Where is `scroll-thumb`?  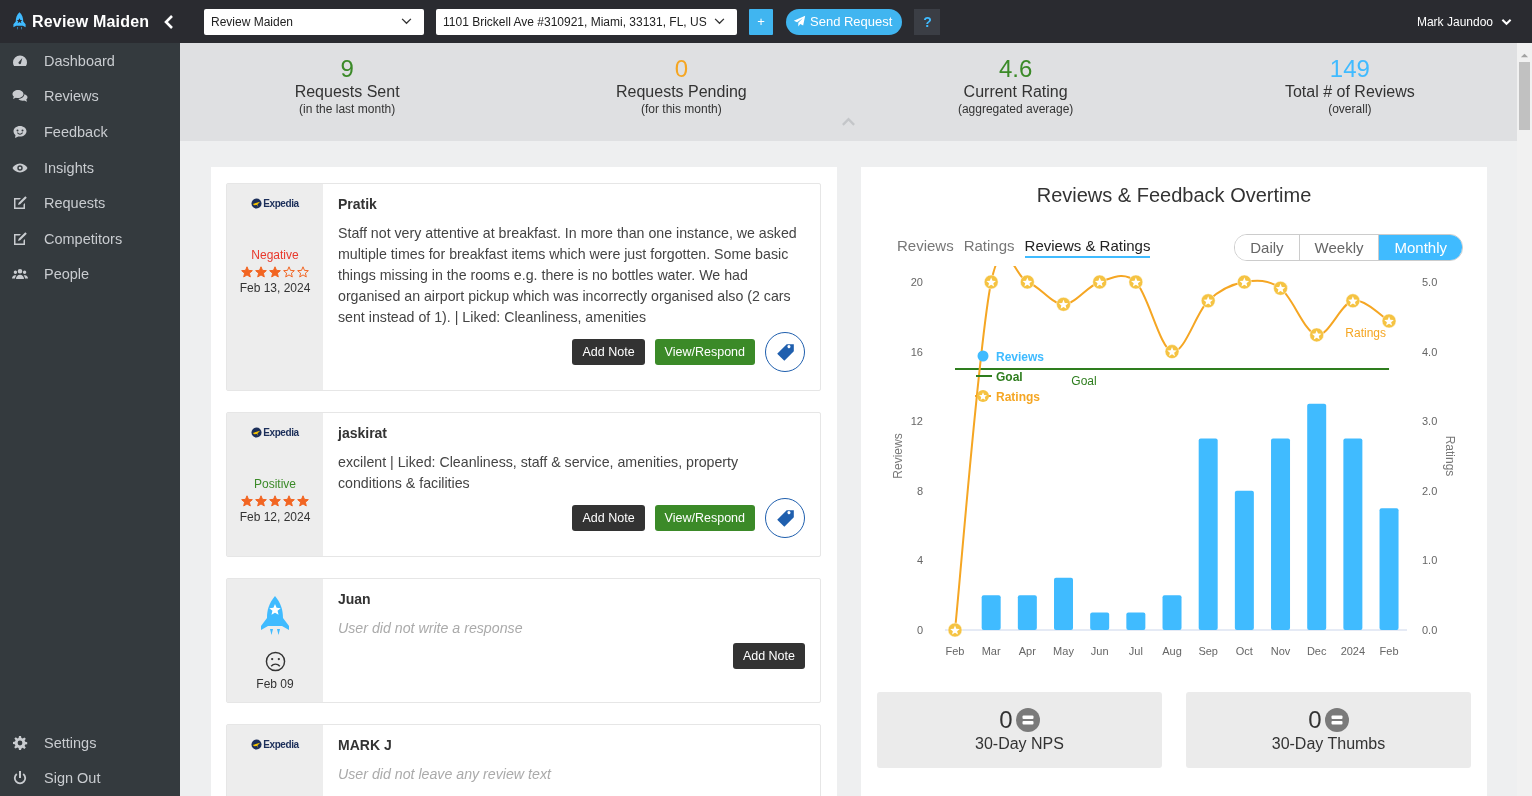
scroll-thumb is located at coordinates (1524, 96).